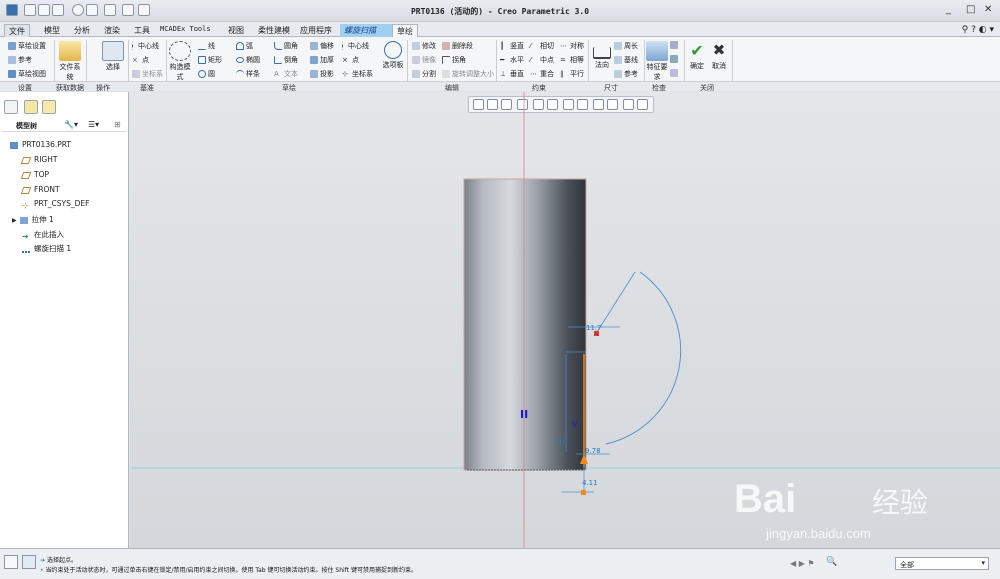 This screenshot has height=579, width=1000. What do you see at coordinates (355, 46) in the screenshot?
I see `centerline-button: 中心线` at bounding box center [355, 46].